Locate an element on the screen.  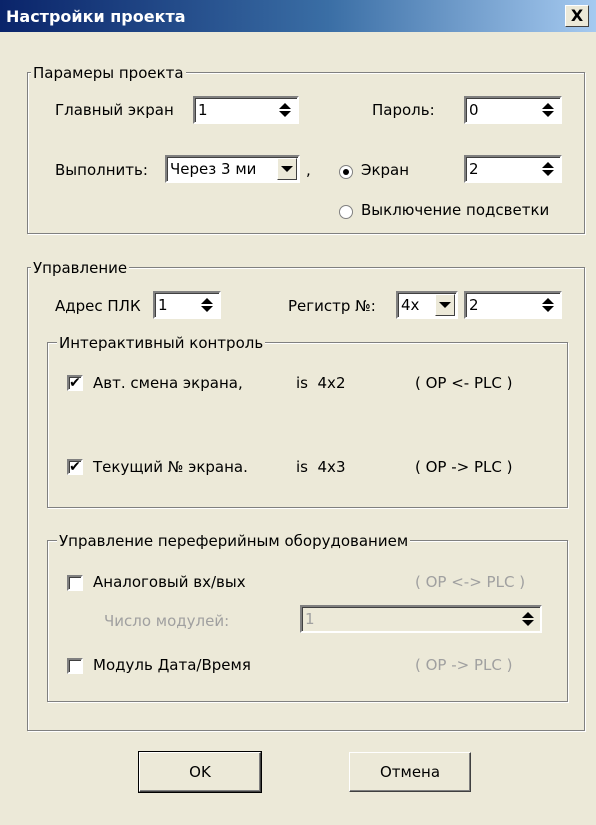
register-type-value: 4x is located at coordinates (410, 305).